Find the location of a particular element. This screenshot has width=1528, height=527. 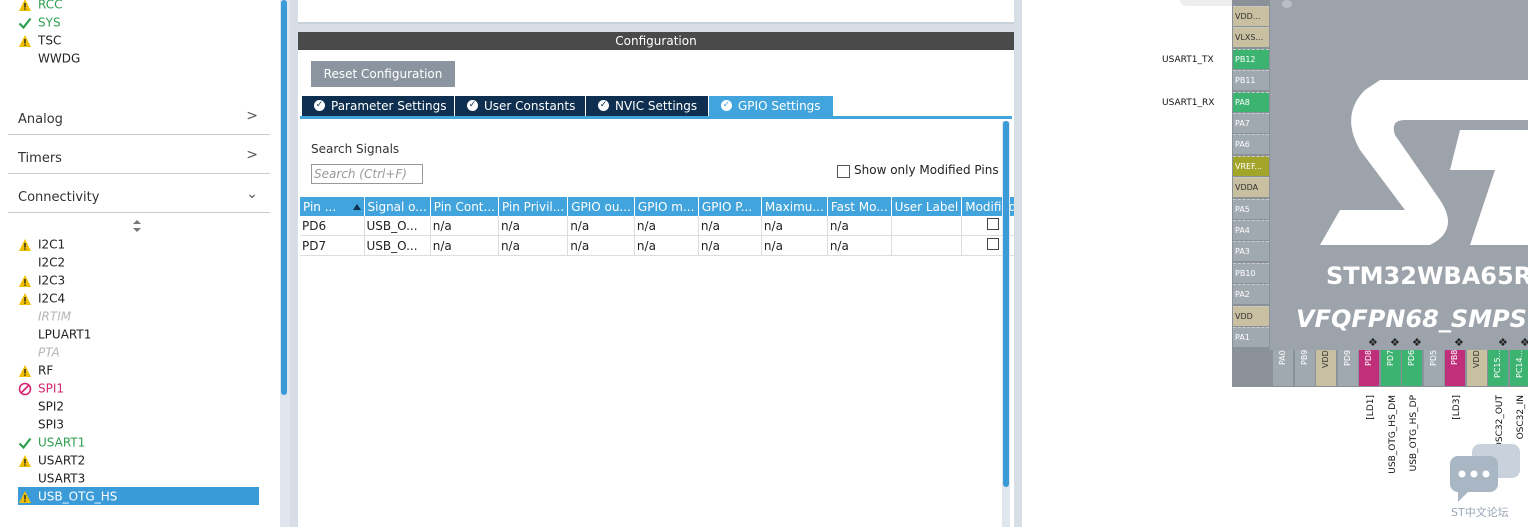

tree-item-lpuart1: LPUART1 is located at coordinates (54, 334).